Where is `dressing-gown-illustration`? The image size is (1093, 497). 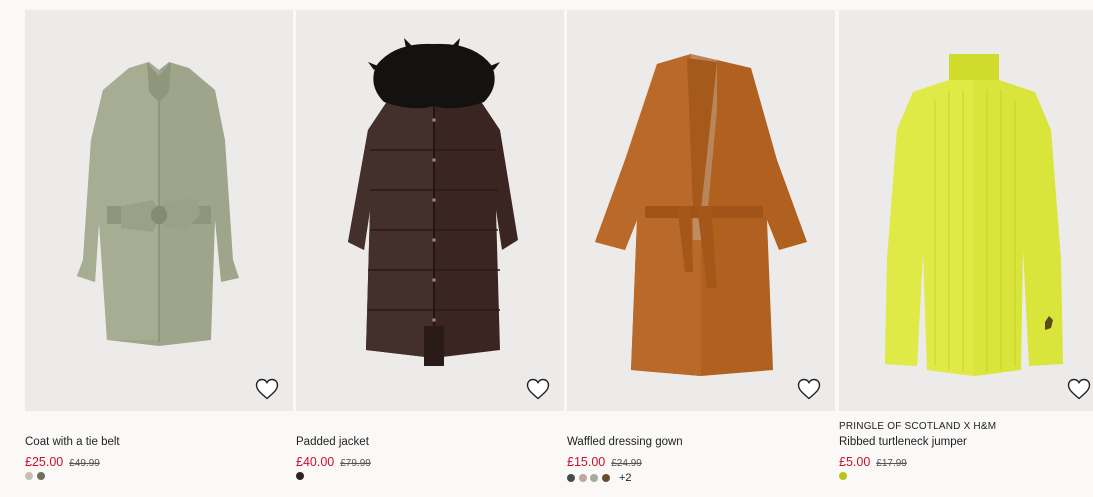
dressing-gown-illustration is located at coordinates (701, 215).